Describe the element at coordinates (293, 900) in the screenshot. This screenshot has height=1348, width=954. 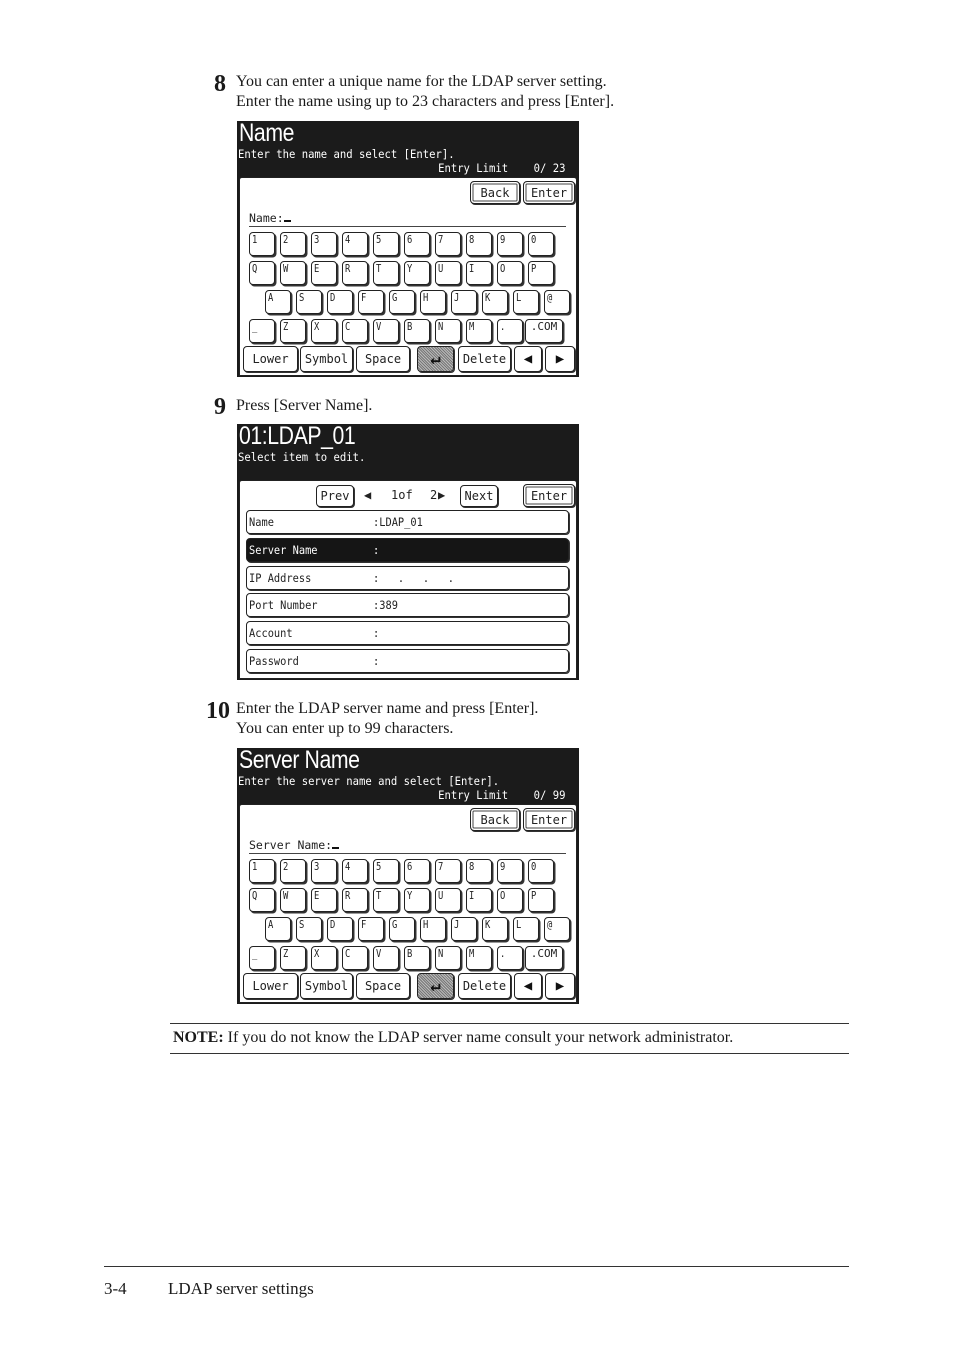
I see `key-W: W` at that location.